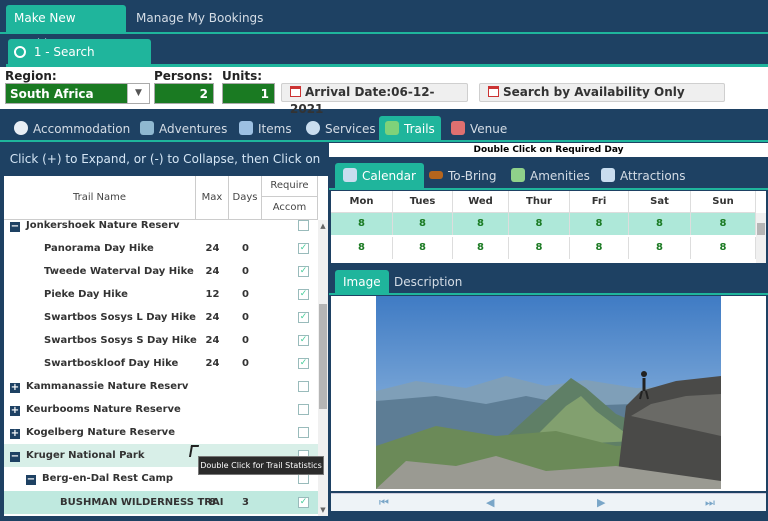 The height and width of the screenshot is (521, 768). What do you see at coordinates (161, 386) in the screenshot?
I see `table-row: + Kammanassie Nature Reserv` at bounding box center [161, 386].